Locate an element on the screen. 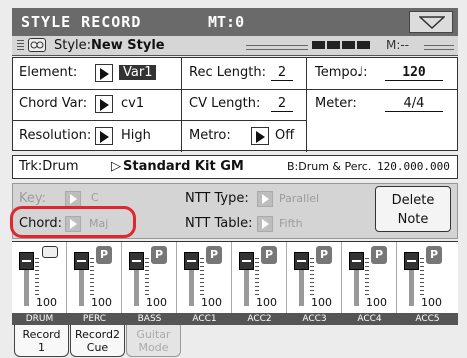 The image size is (467, 358). channel-name: ACC4 is located at coordinates (369, 319).